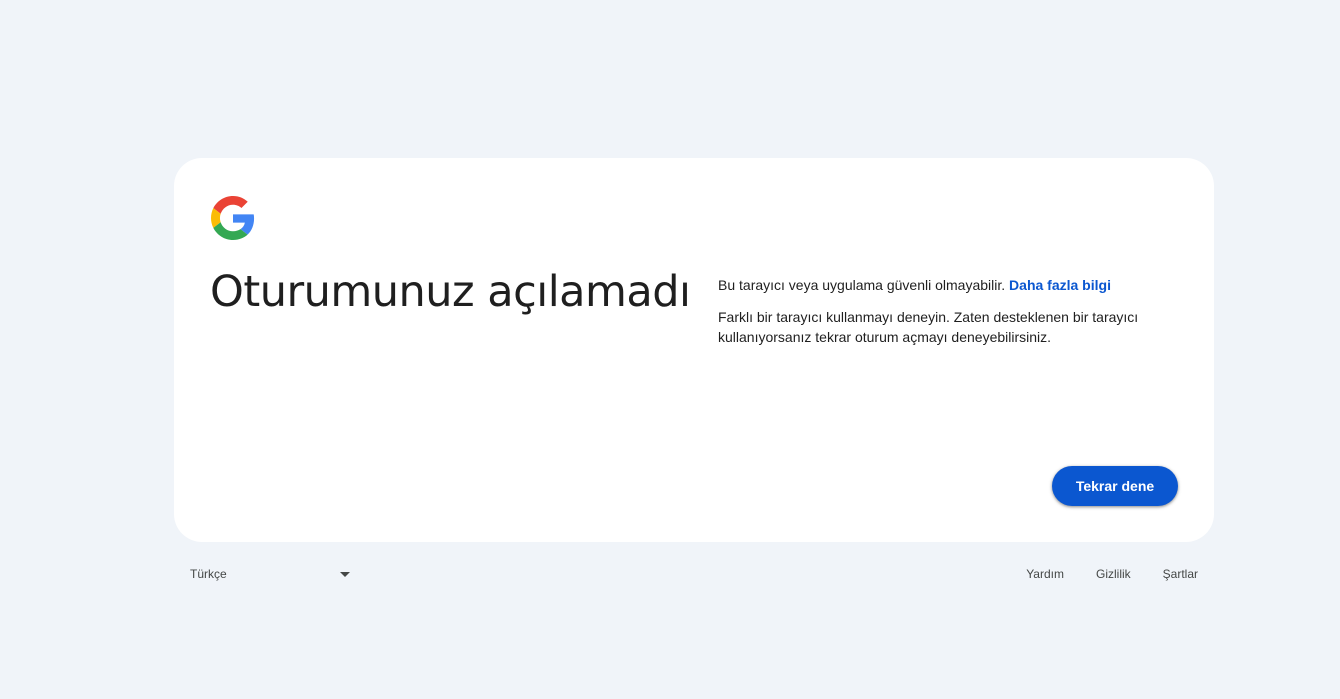 This screenshot has height=699, width=1340. I want to click on privacy-link: Gizlilik, so click(1113, 574).